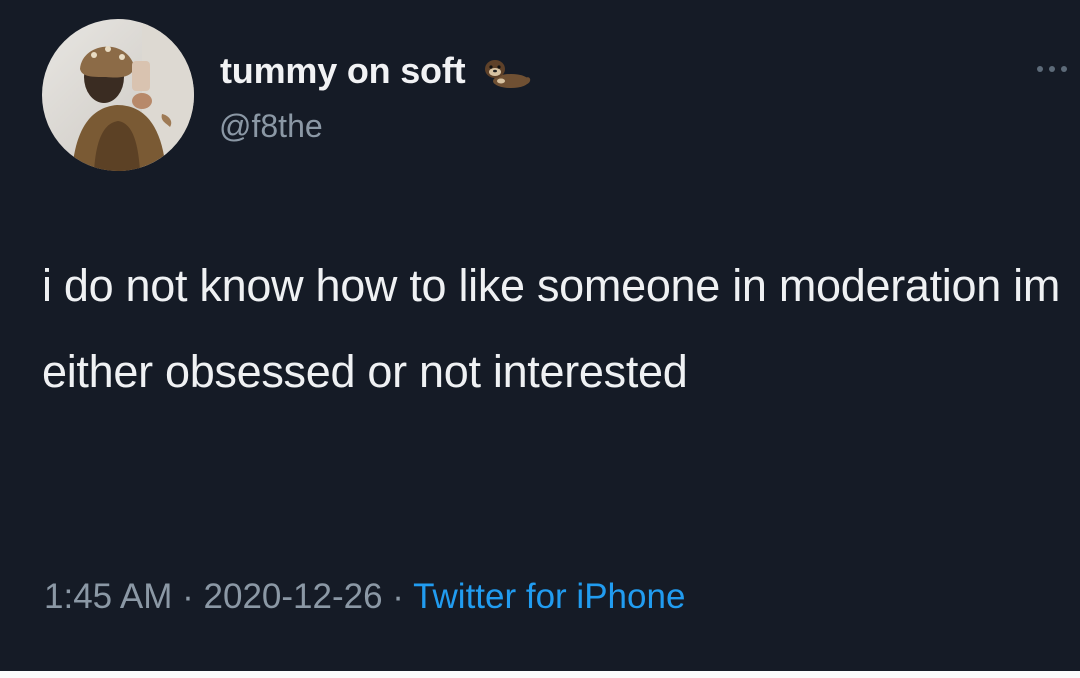 The image size is (1080, 678). Describe the element at coordinates (549, 596) in the screenshot. I see `tweet-source-link: Twitter for iPhone` at that location.